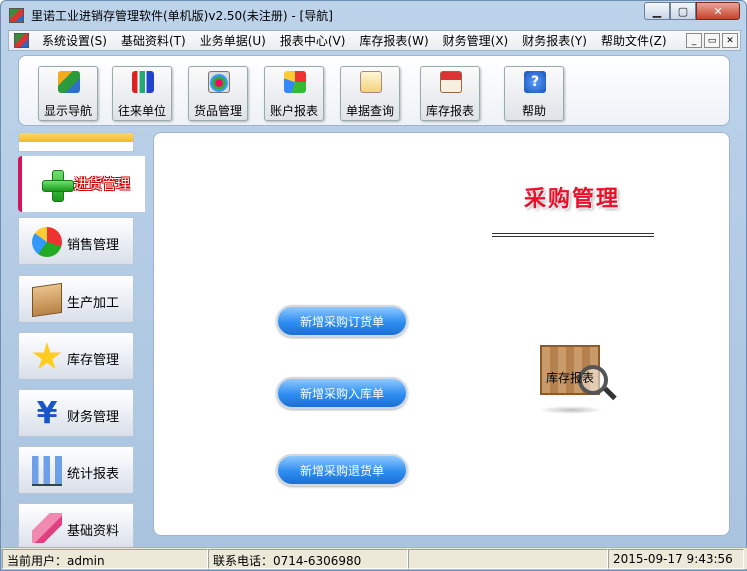 The image size is (747, 571). Describe the element at coordinates (58, 186) in the screenshot. I see `plus-icon` at that location.